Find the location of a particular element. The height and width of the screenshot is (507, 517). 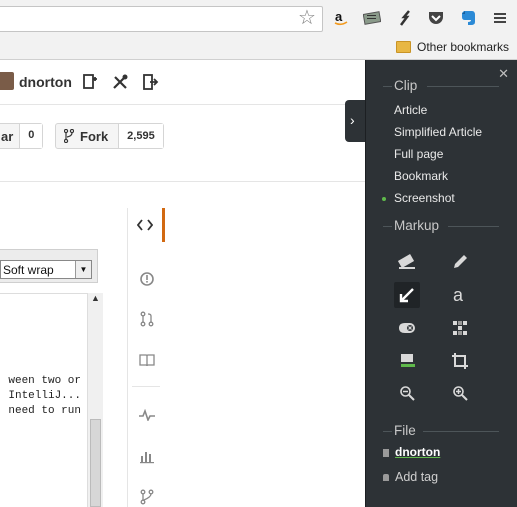

clip-option-article: Article is located at coordinates (410, 110).